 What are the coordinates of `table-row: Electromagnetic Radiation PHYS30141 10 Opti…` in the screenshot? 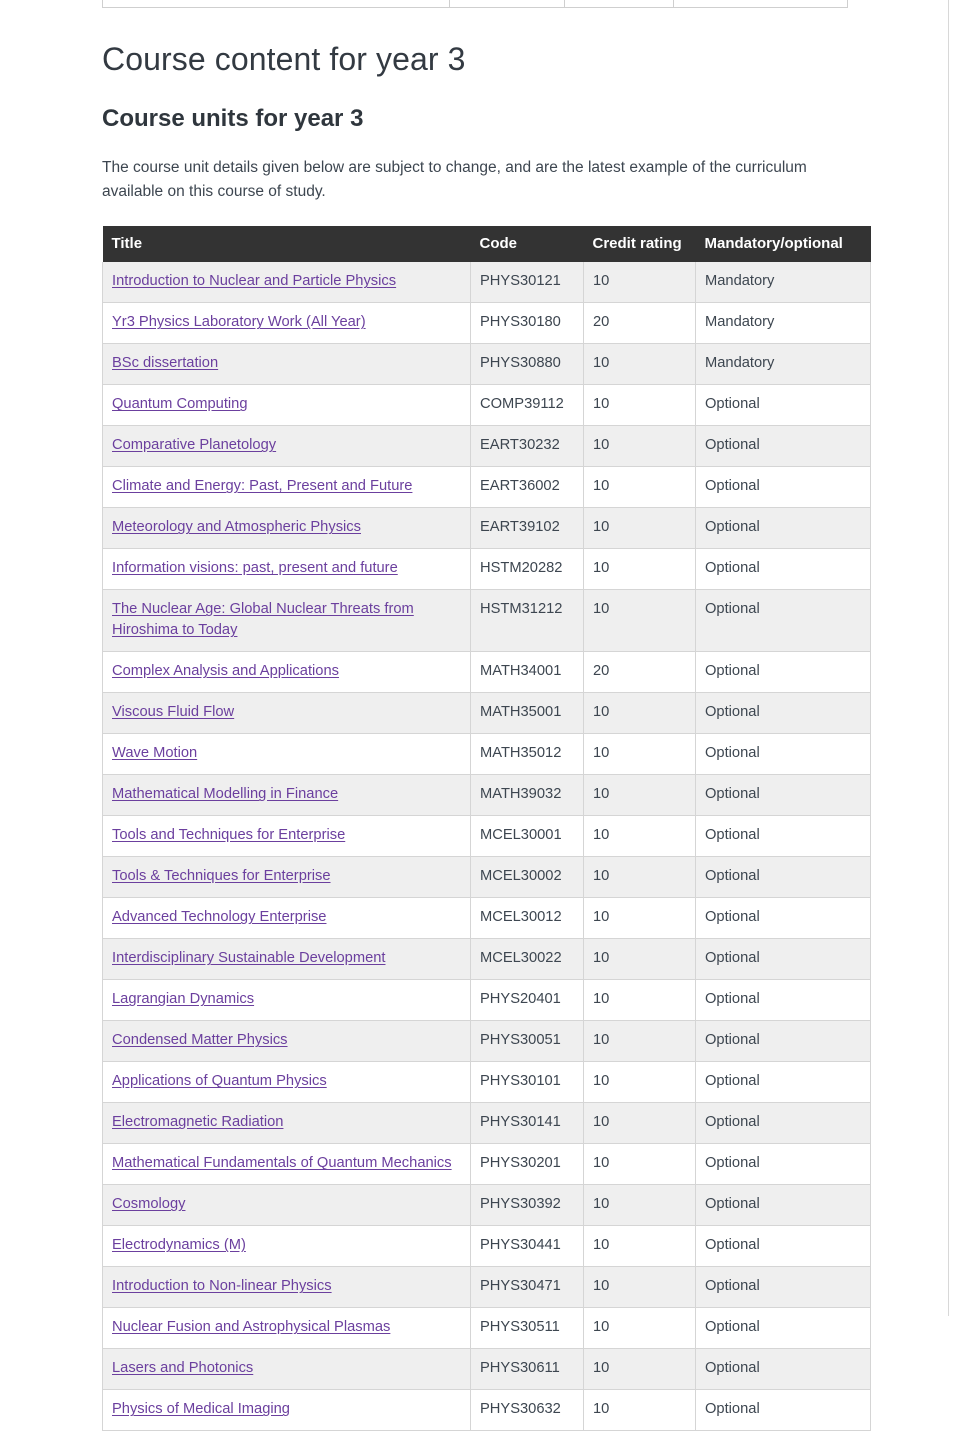 It's located at (486, 1123).